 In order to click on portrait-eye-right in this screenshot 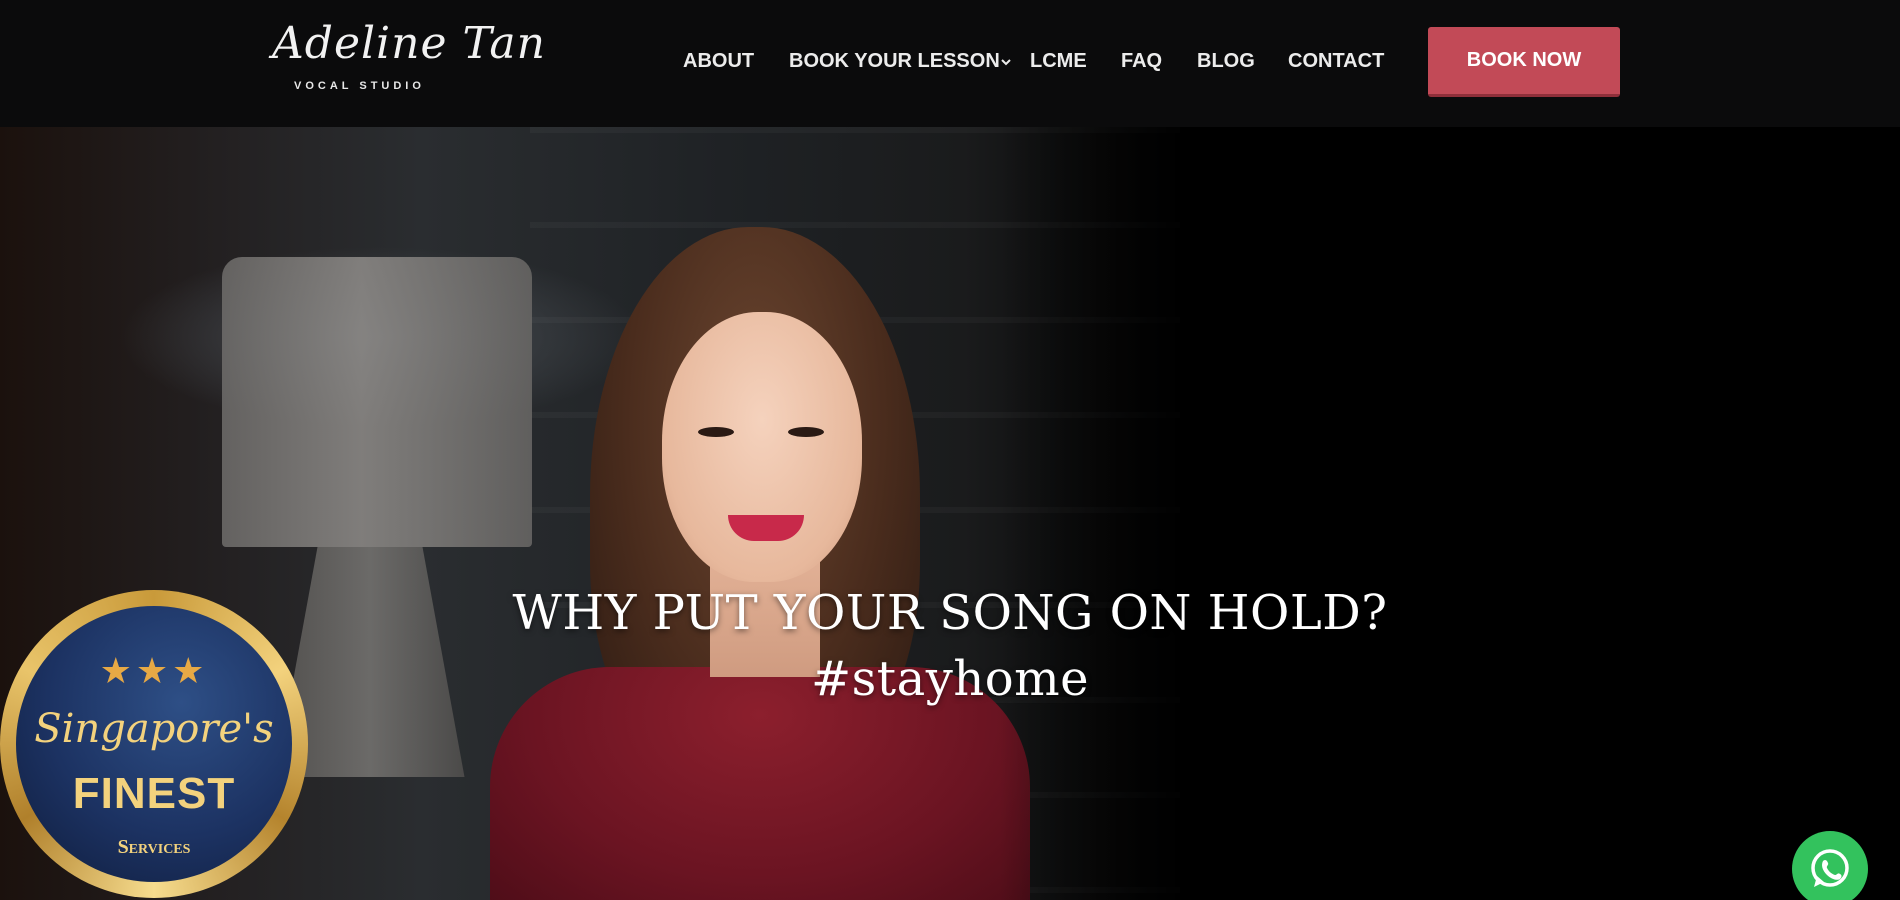, I will do `click(806, 432)`.